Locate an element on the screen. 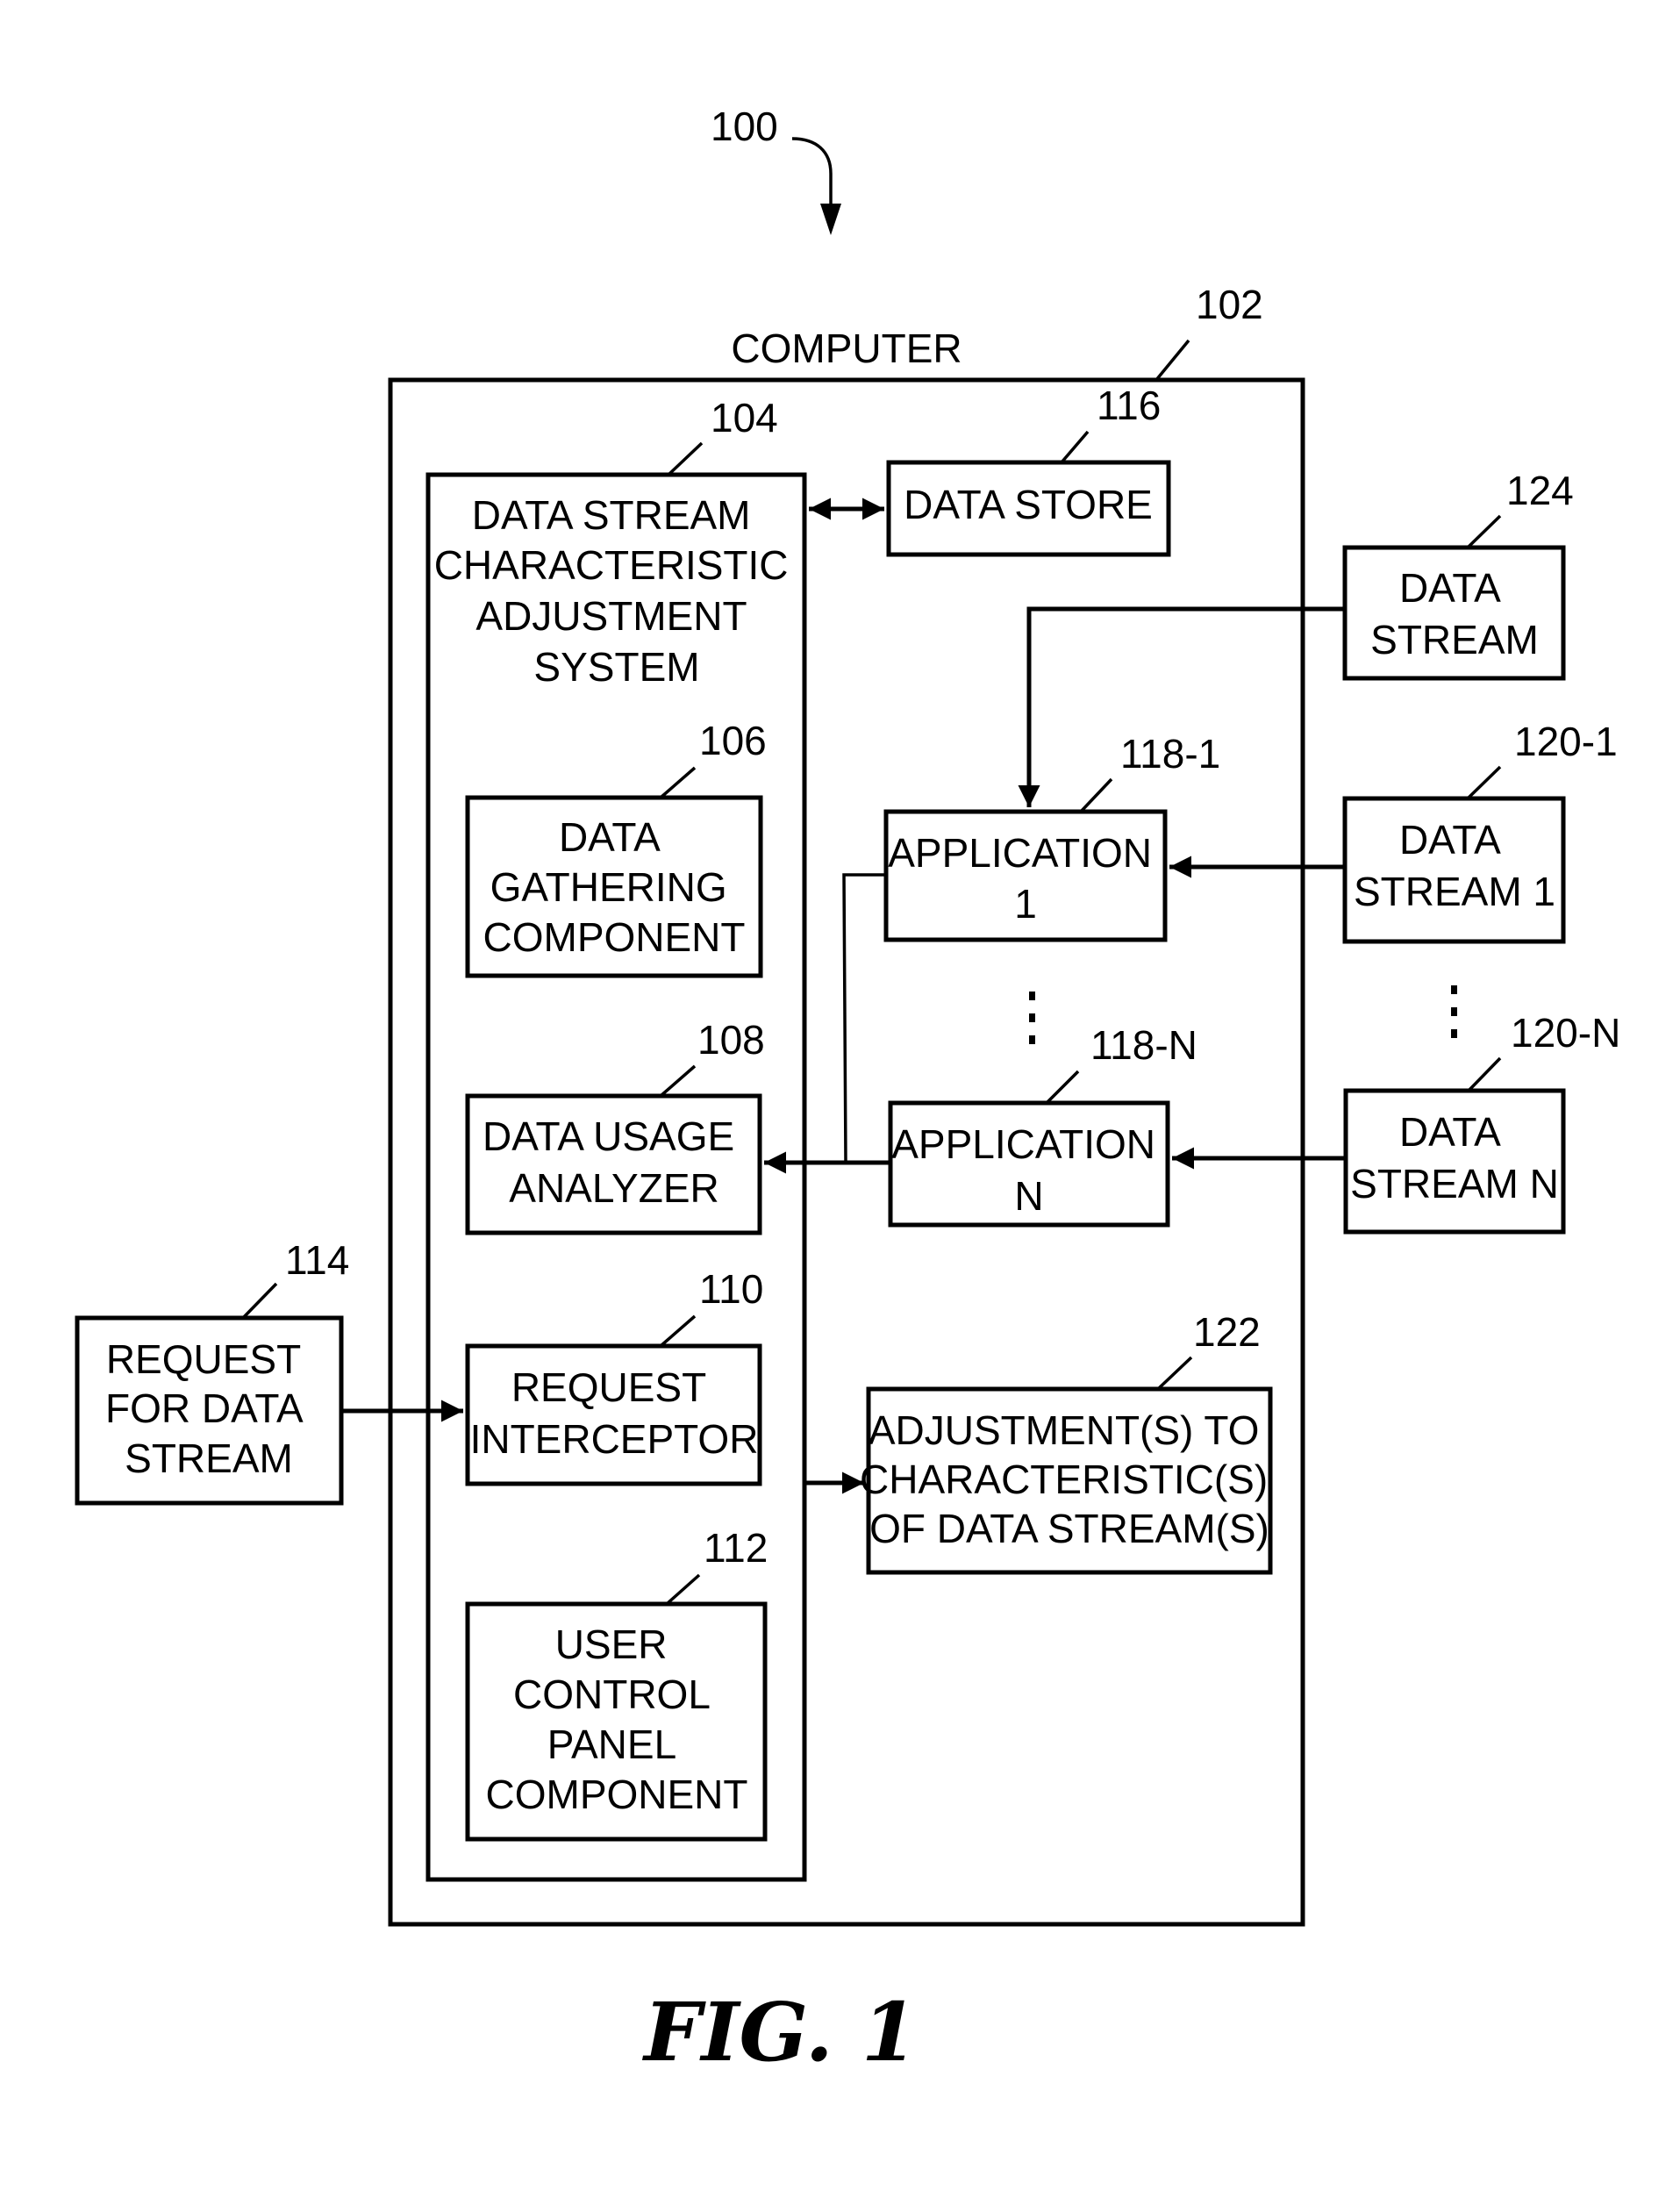  computer-ref: 102 is located at coordinates (1229, 304).